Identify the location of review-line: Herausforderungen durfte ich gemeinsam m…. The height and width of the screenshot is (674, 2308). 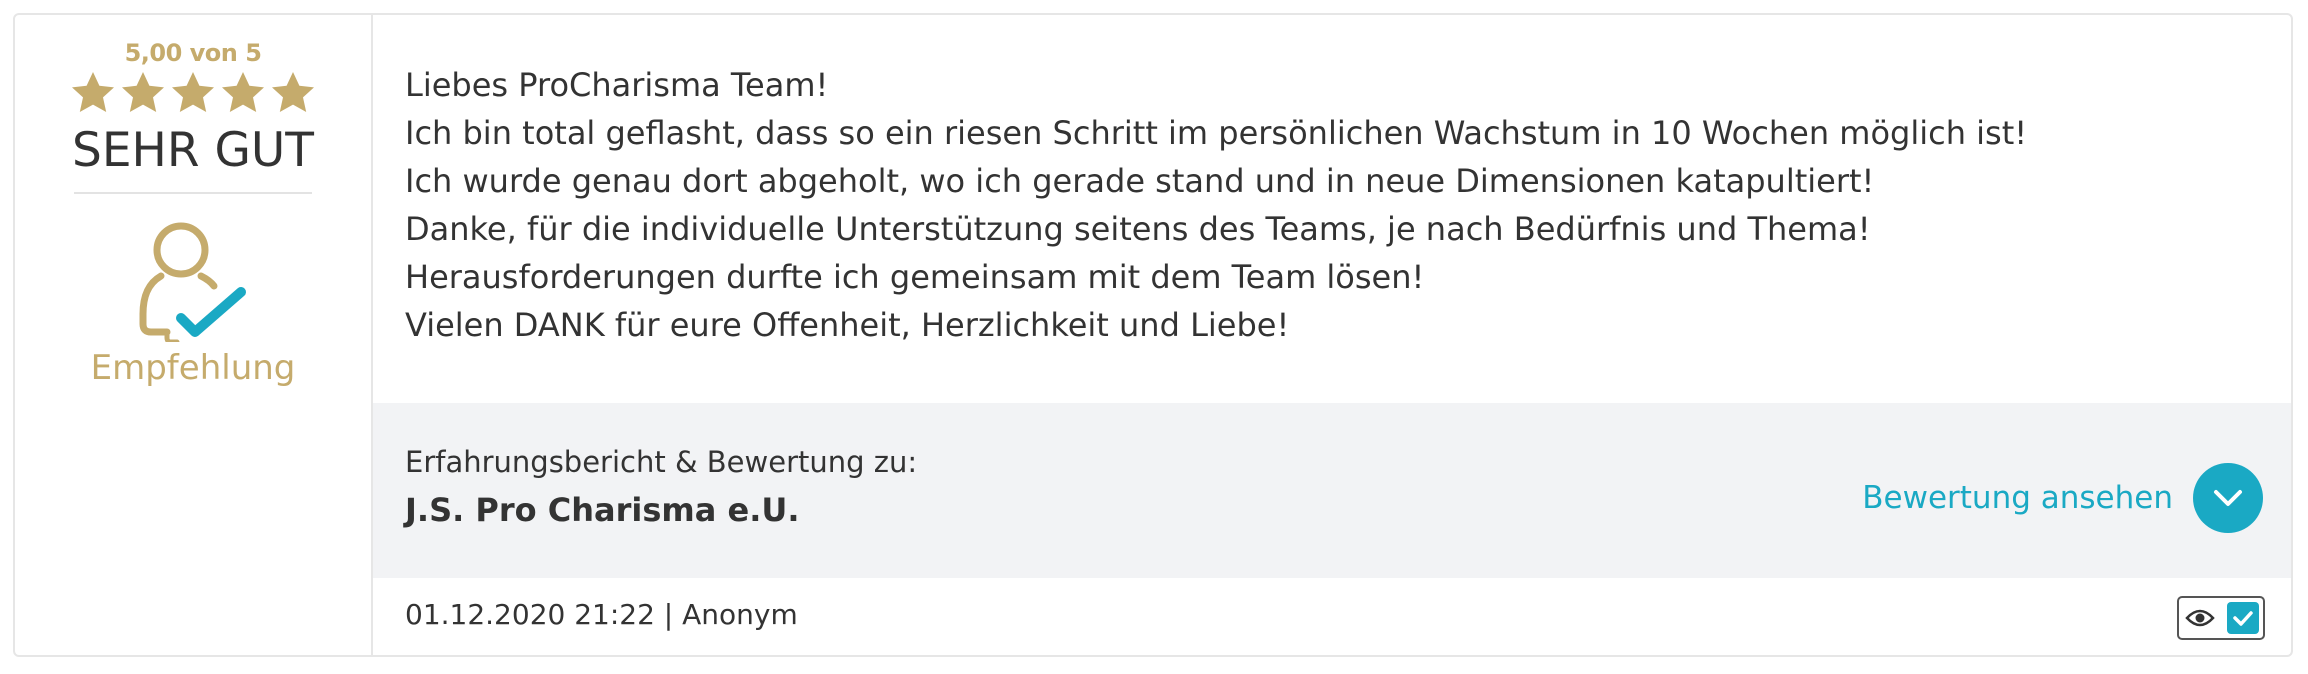
(915, 277).